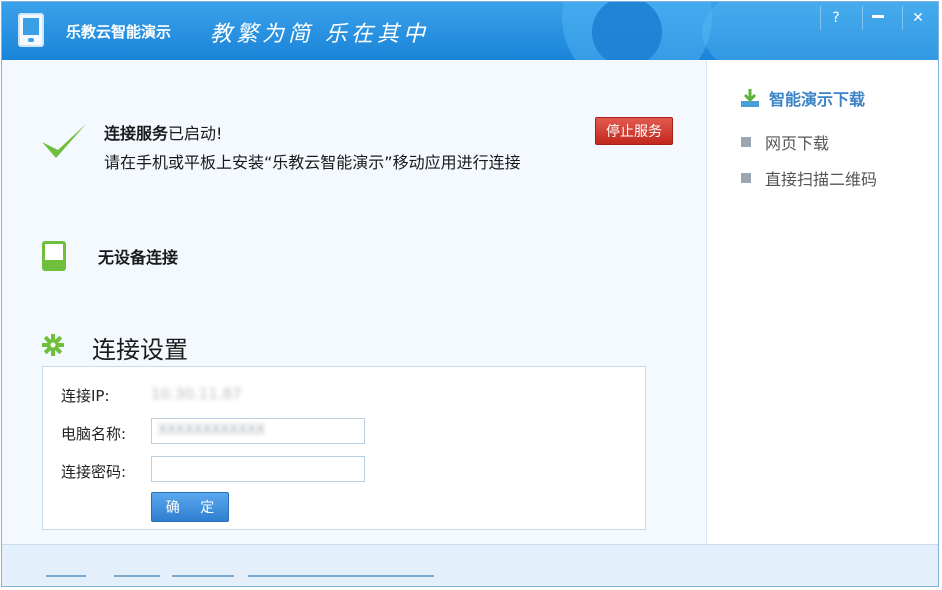  I want to click on computer-name-value: XXXXXXXXXXXX, so click(211, 430).